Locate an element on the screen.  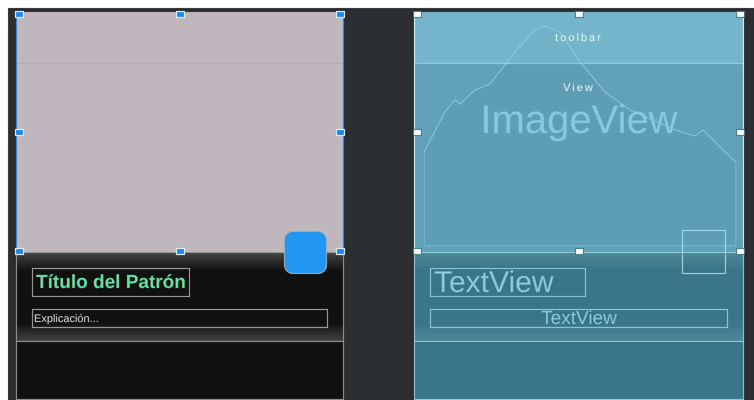
title-text-view: TextView is located at coordinates (508, 282).